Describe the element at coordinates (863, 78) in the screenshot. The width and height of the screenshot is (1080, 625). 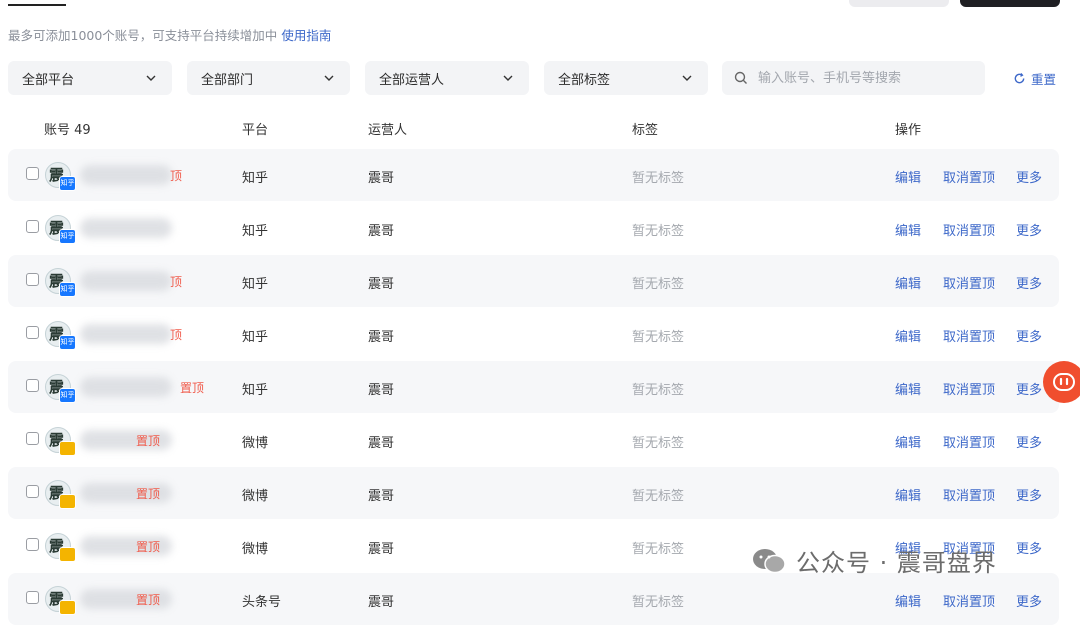
I see `search-input` at that location.